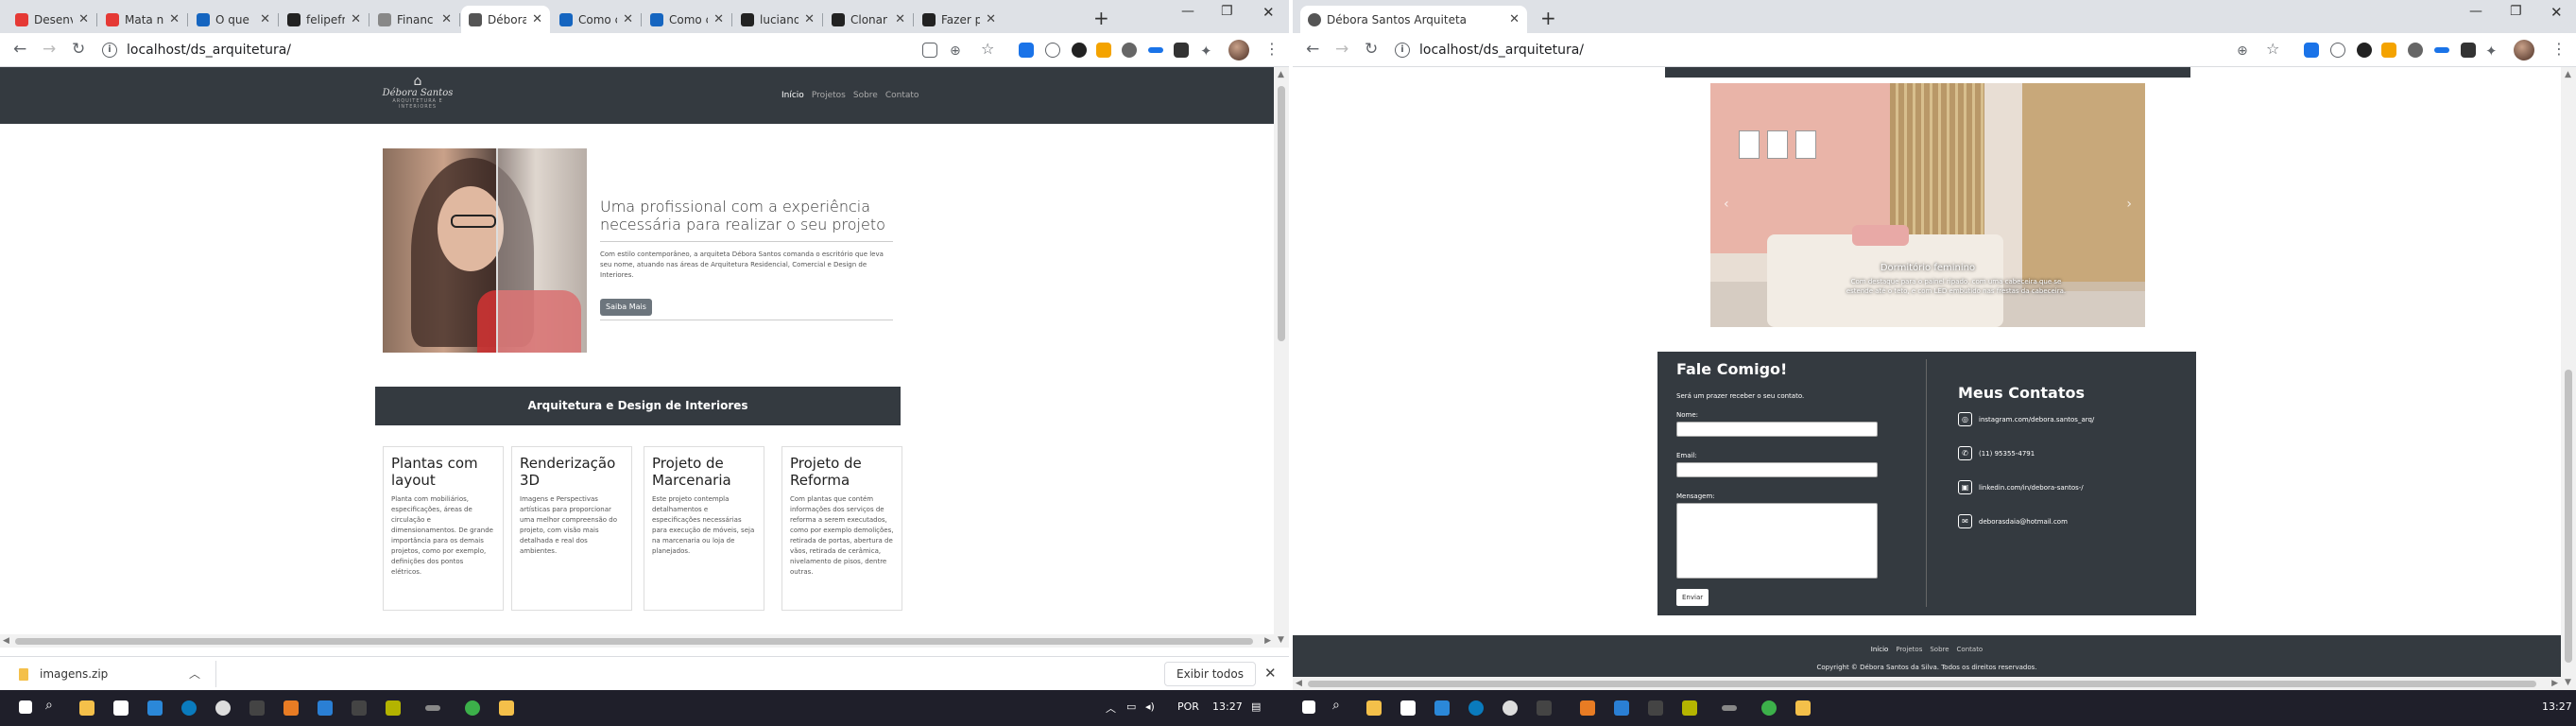 This screenshot has width=2576, height=726. I want to click on store-icon, so click(1408, 708).